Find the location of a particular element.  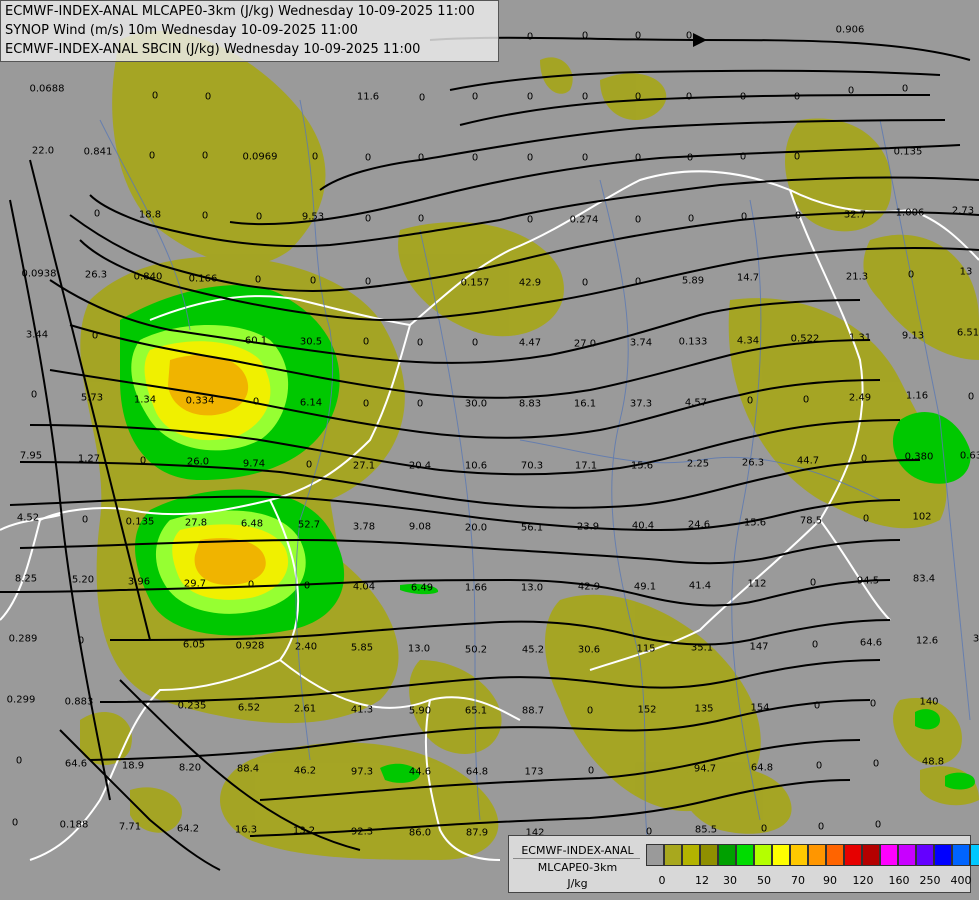

cin-value-label: 0.380 is located at coordinates (919, 457).